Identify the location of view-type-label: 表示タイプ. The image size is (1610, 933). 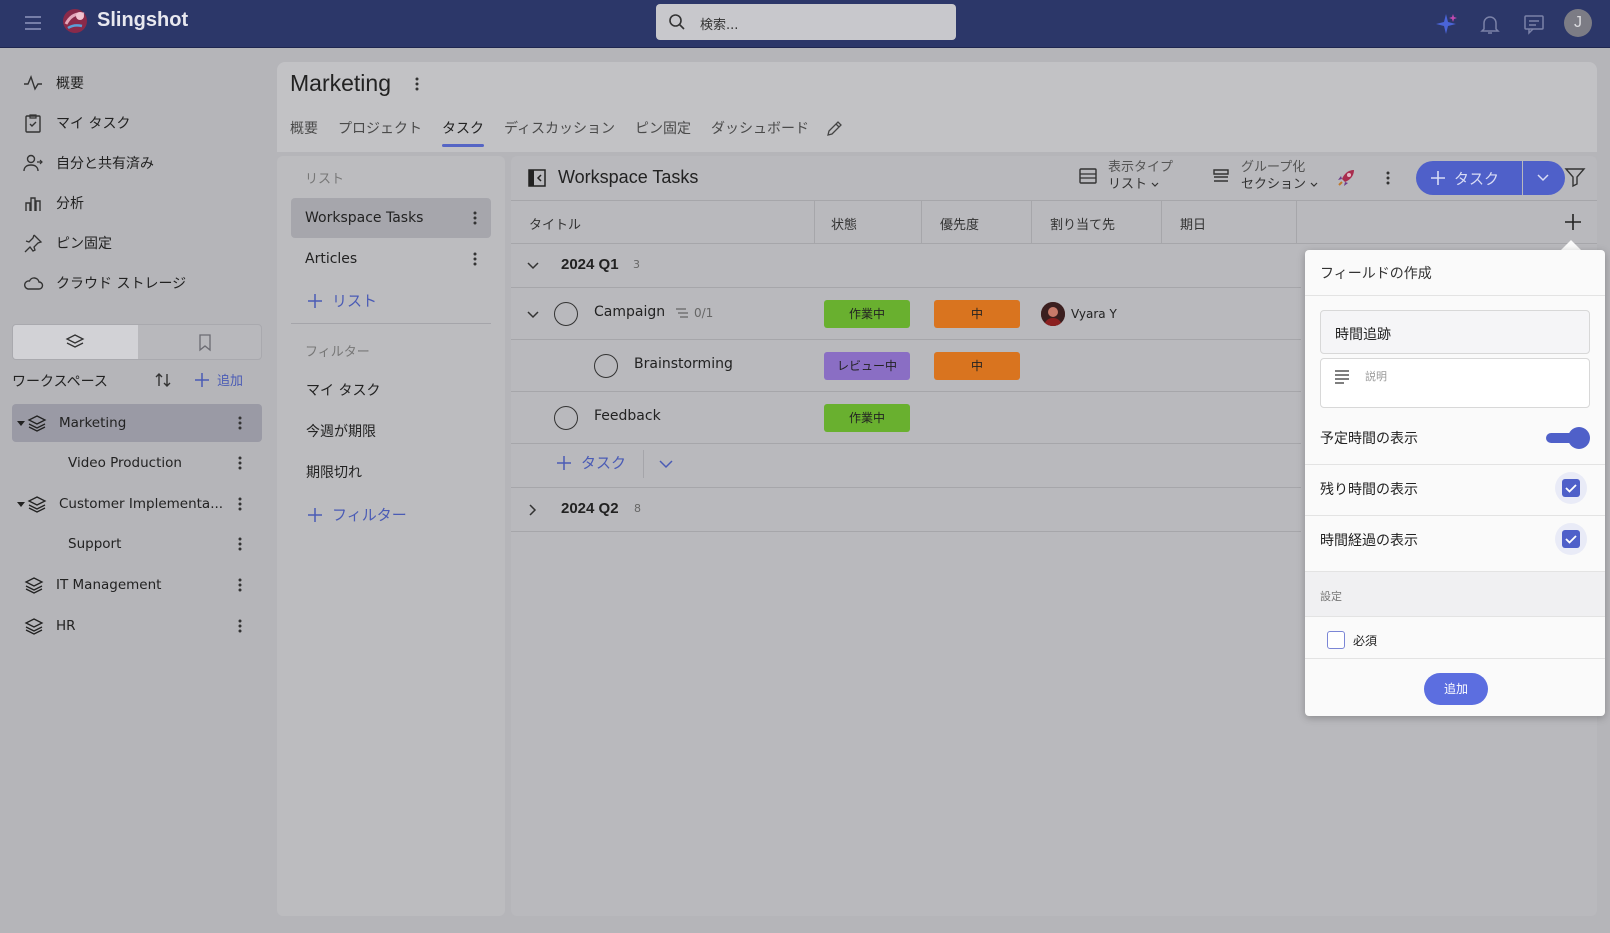
(1141, 167).